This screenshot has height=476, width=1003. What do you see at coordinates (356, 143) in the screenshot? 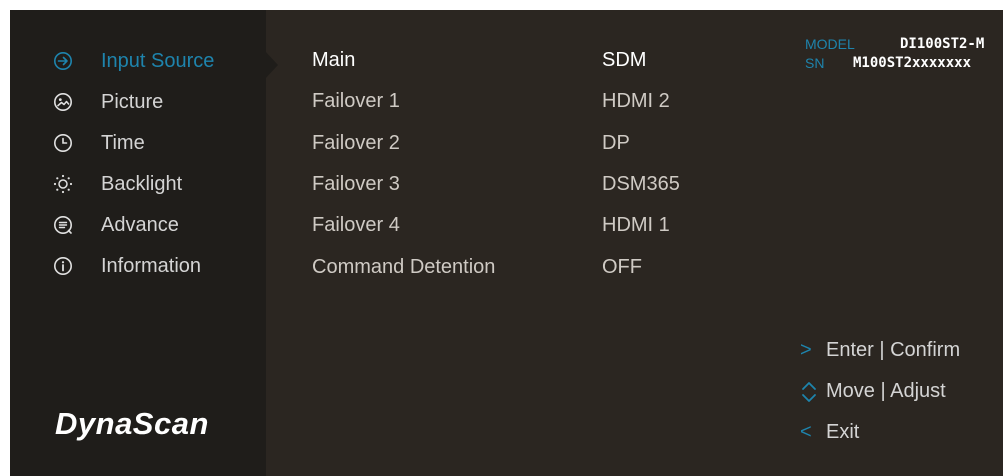
I see `setting-label-failover-2: Failover 2` at bounding box center [356, 143].